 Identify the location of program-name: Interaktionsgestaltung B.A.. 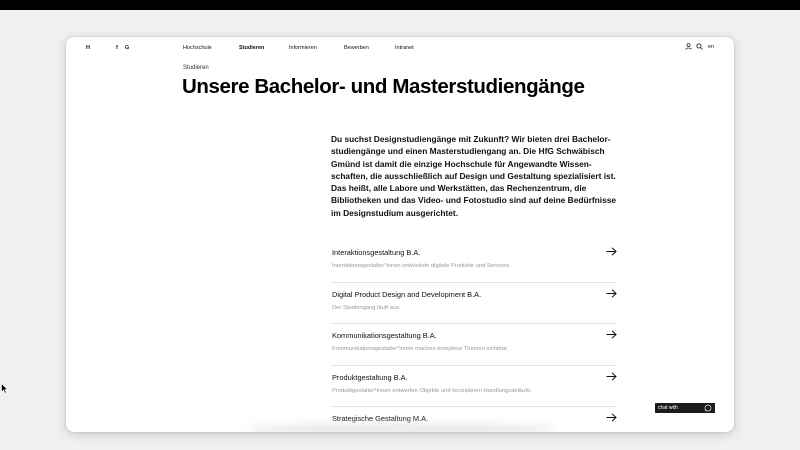
(376, 252).